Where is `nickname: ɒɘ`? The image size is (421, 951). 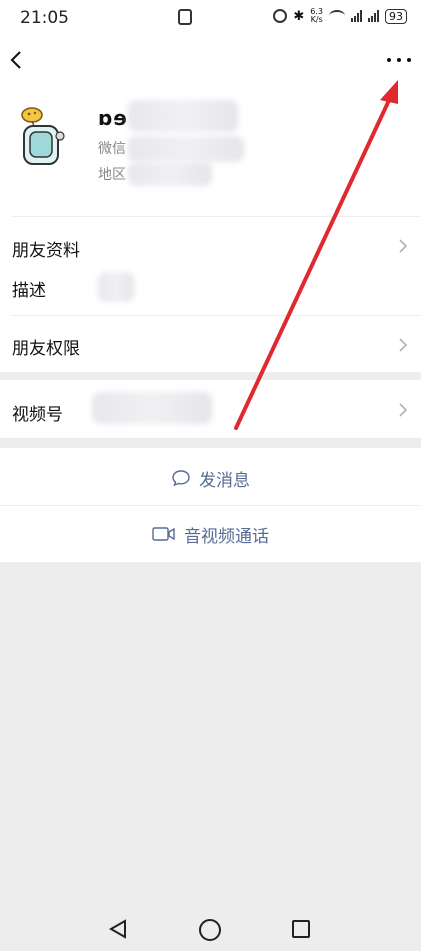
nickname: ɒɘ is located at coordinates (113, 118).